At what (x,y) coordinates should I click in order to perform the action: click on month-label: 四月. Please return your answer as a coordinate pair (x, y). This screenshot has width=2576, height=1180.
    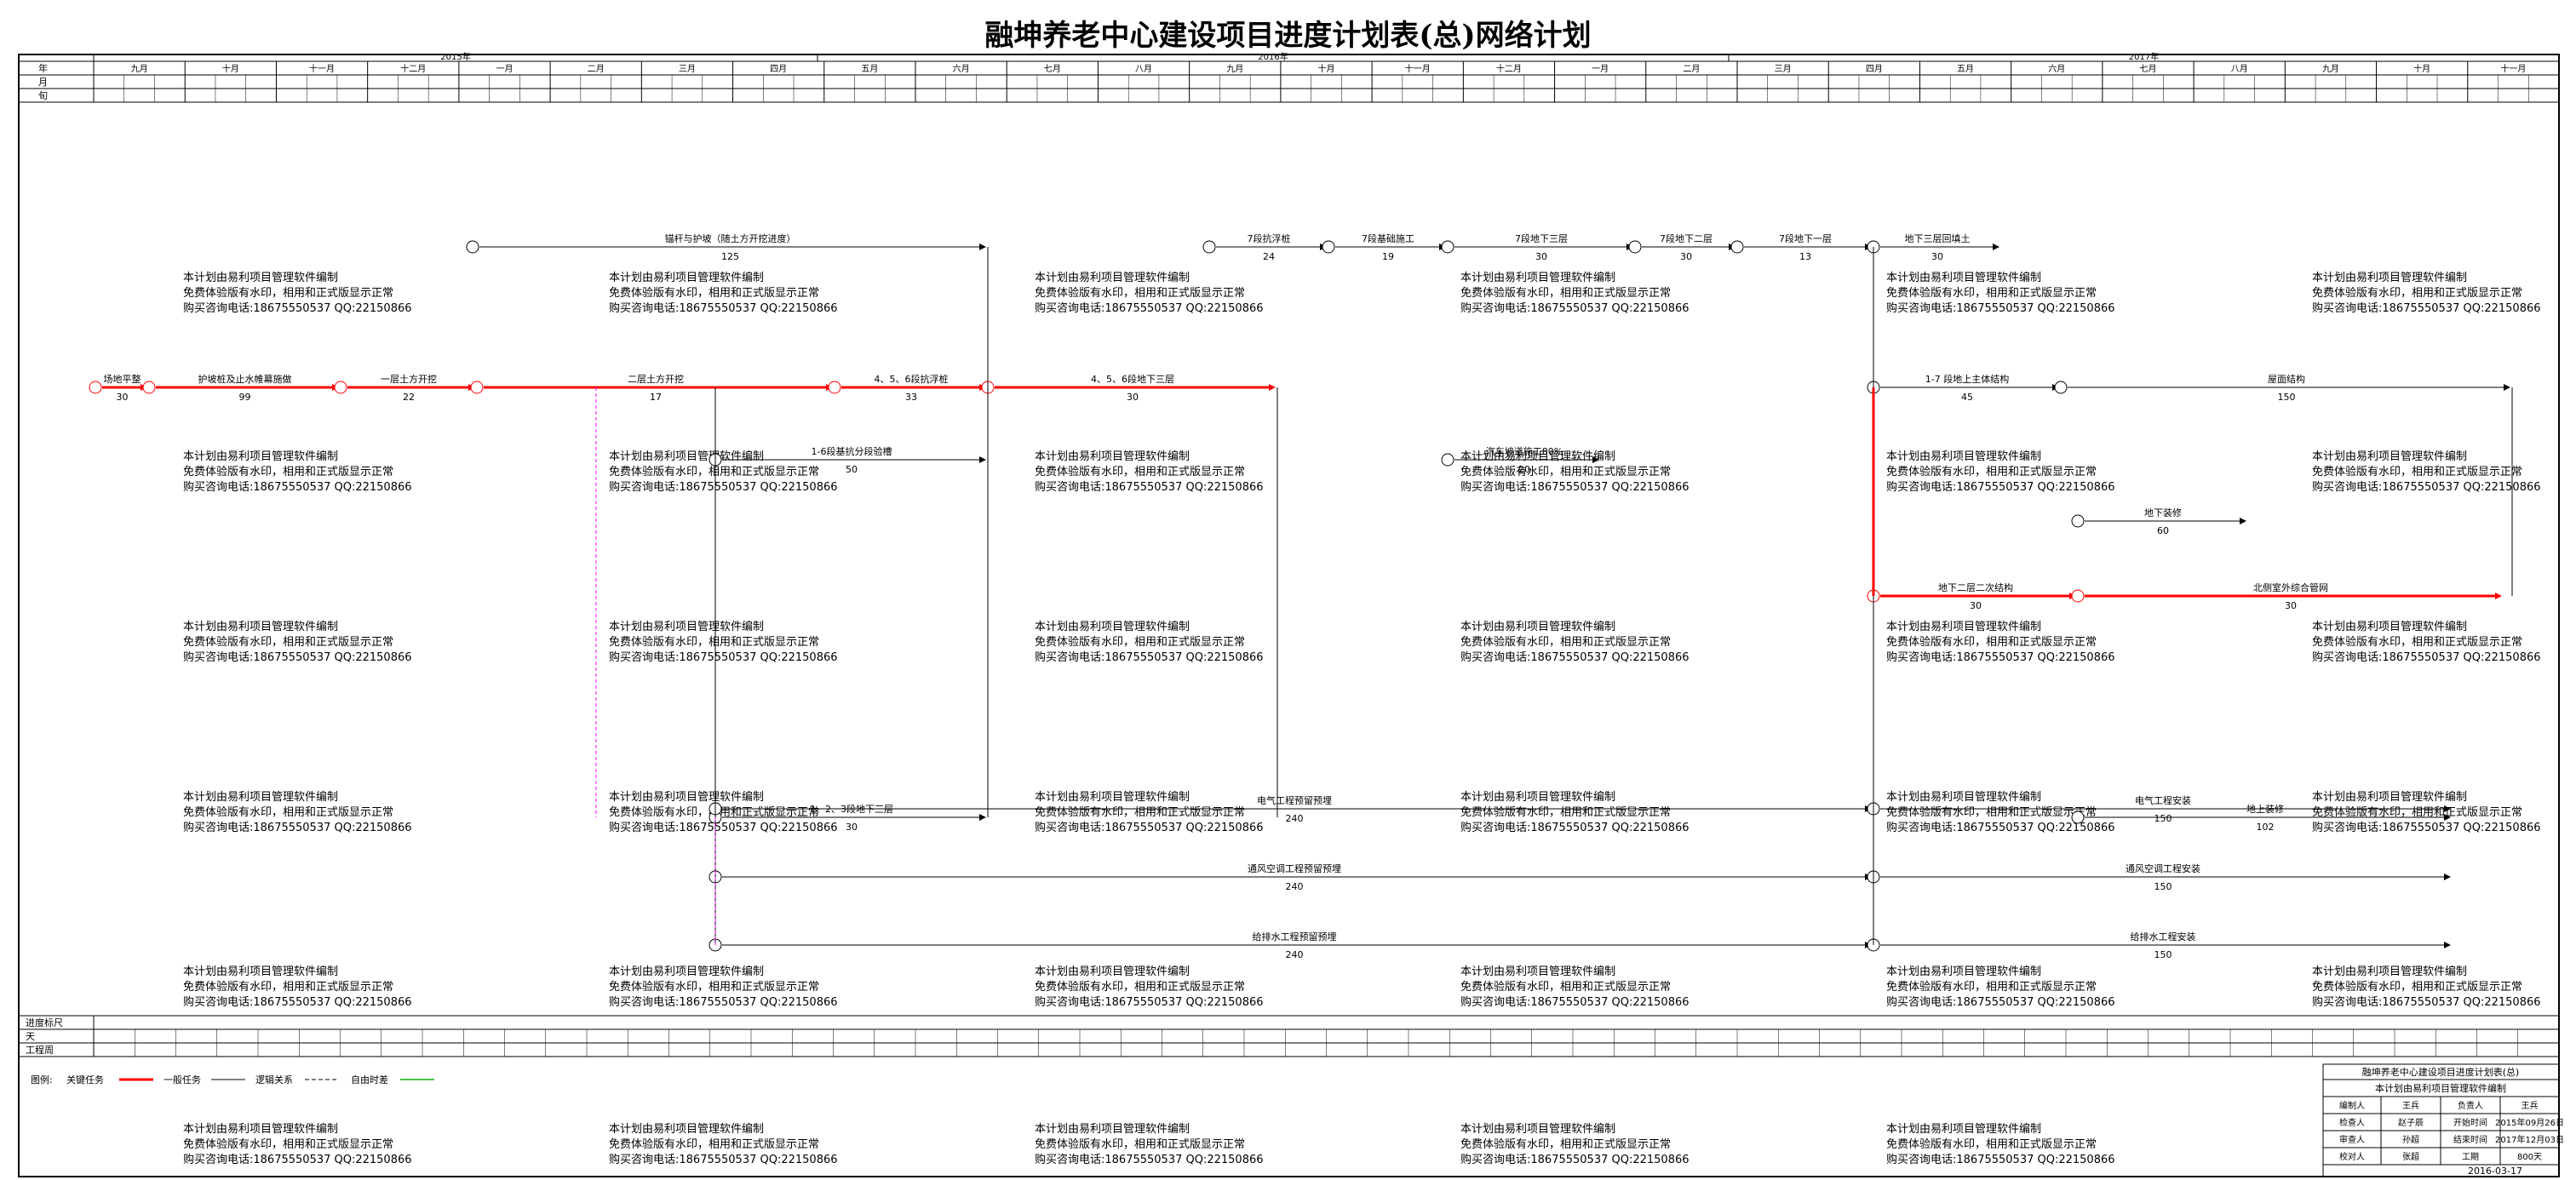
    Looking at the image, I should click on (1874, 69).